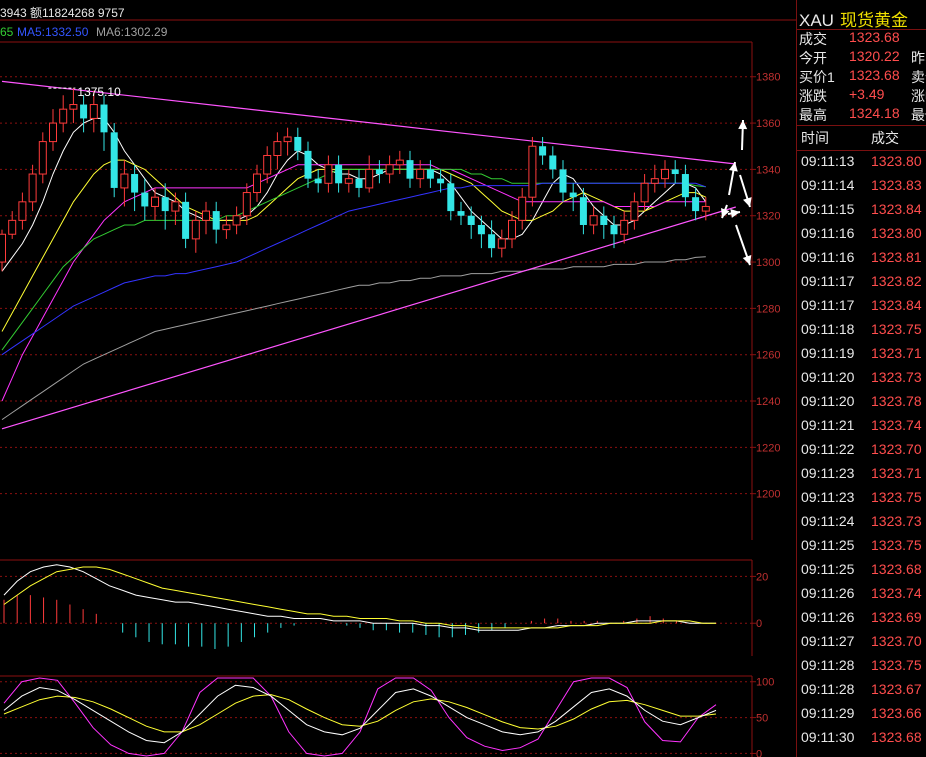 This screenshot has width=926, height=757. Describe the element at coordinates (918, 77) in the screenshot. I see `quote-label2: 卖价` at that location.